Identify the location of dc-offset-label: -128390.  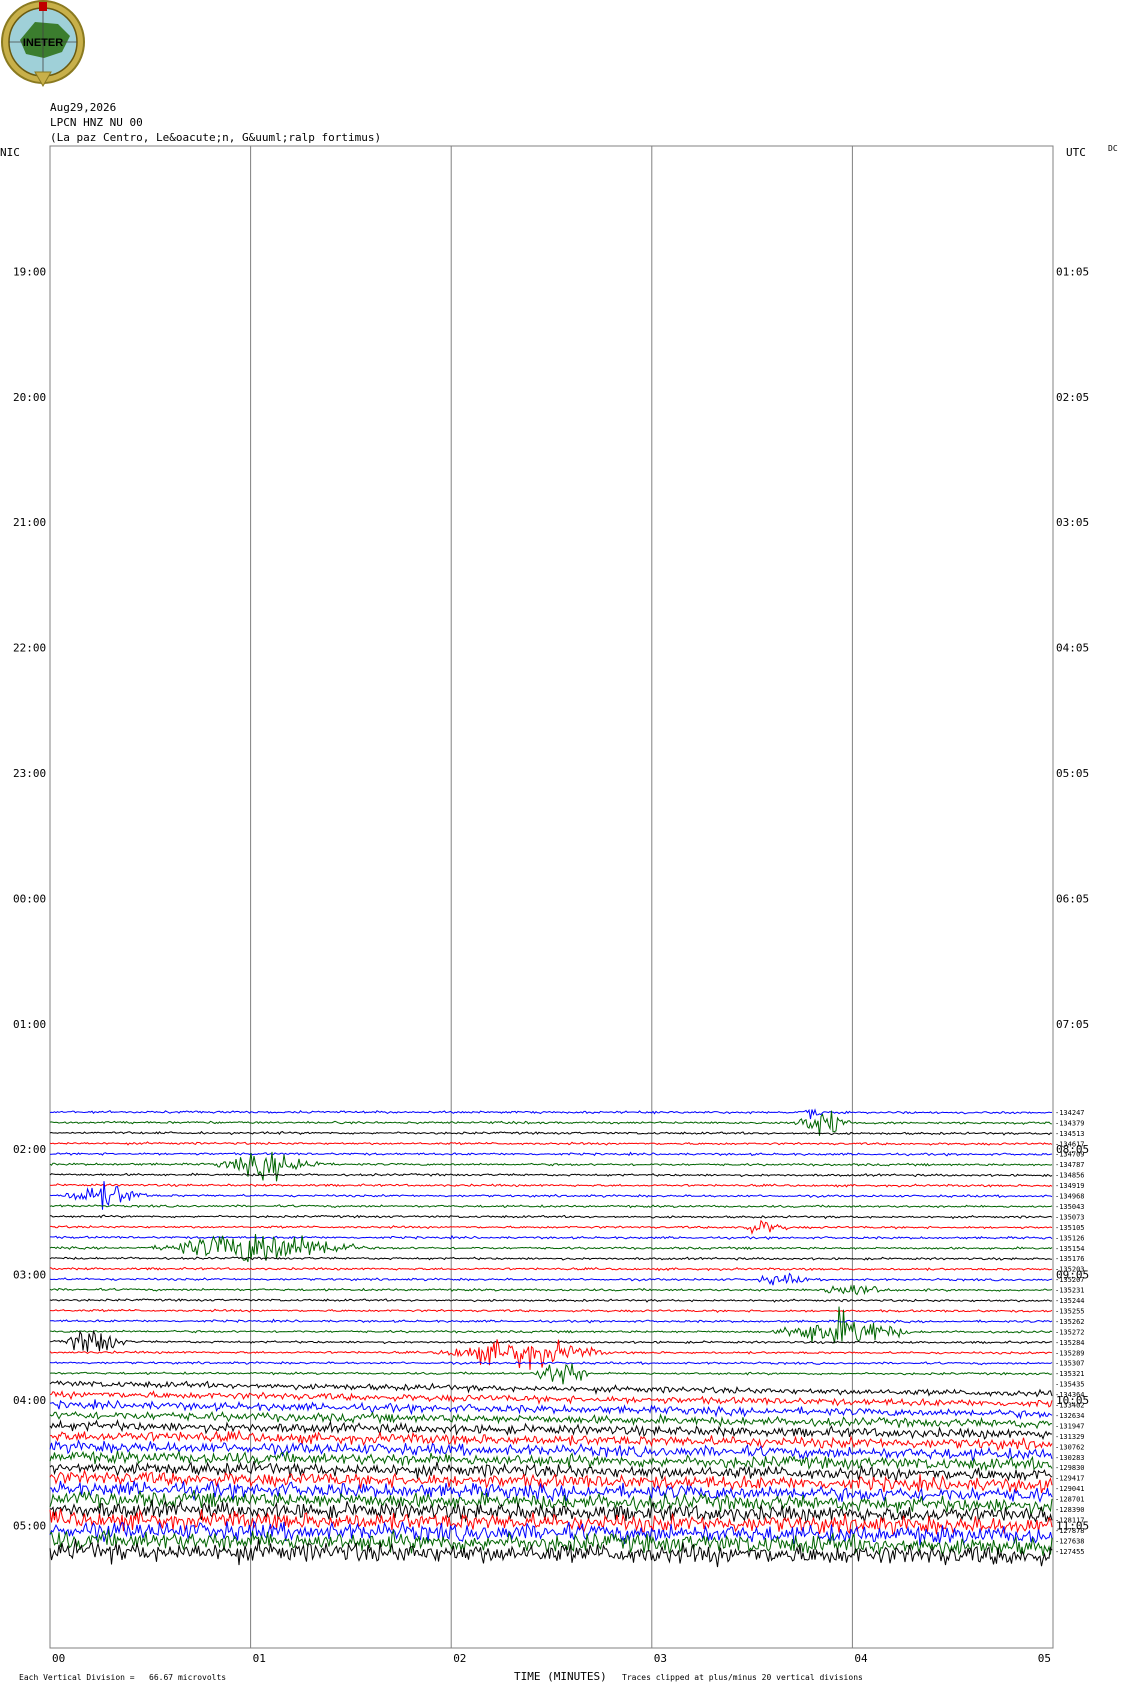
(1070, 1510).